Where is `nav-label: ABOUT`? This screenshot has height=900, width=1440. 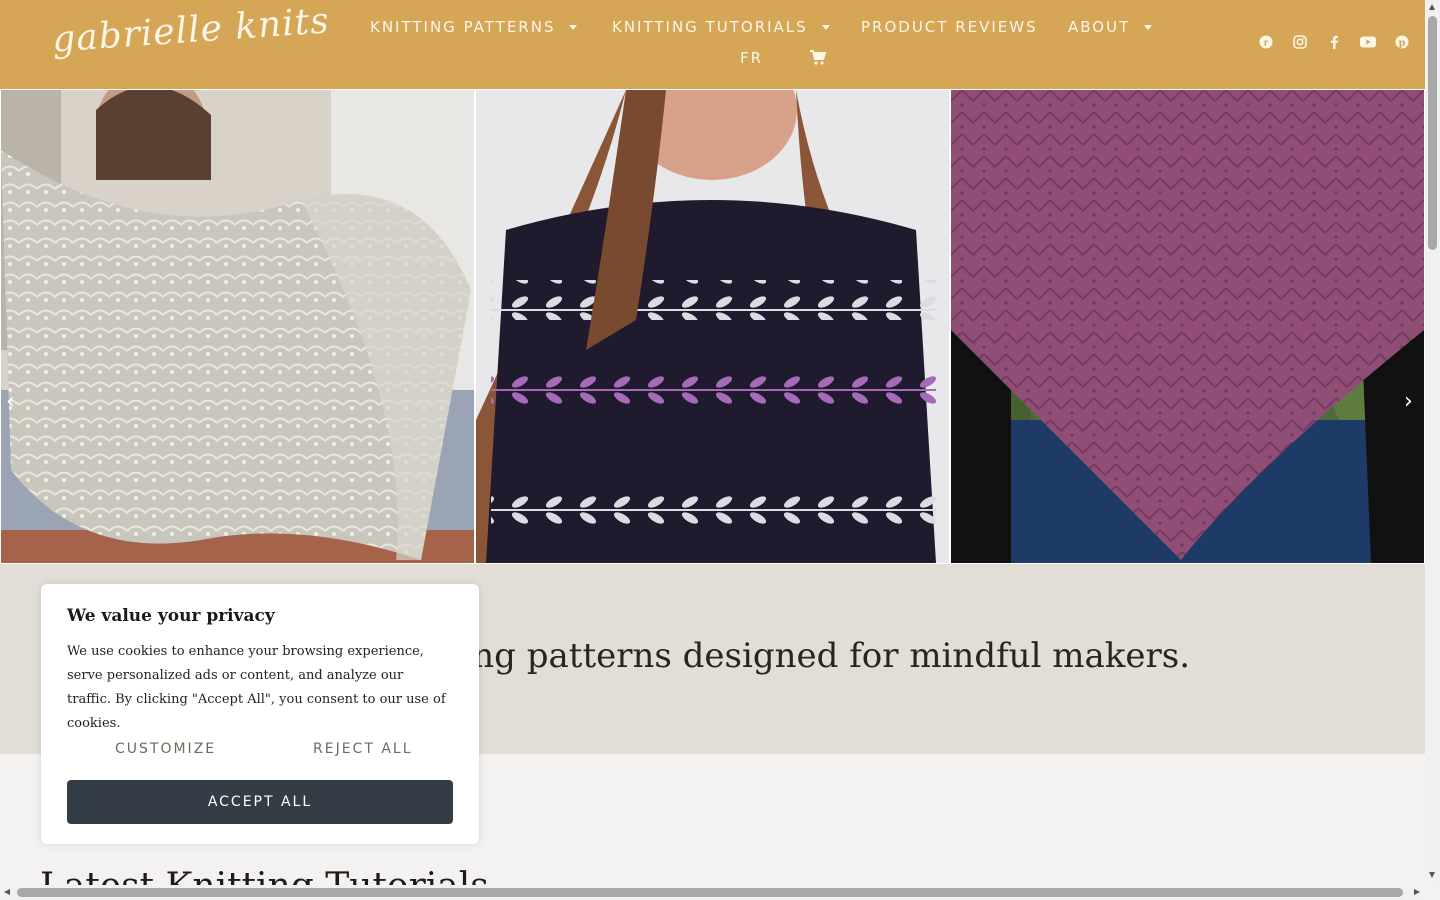 nav-label: ABOUT is located at coordinates (1099, 27).